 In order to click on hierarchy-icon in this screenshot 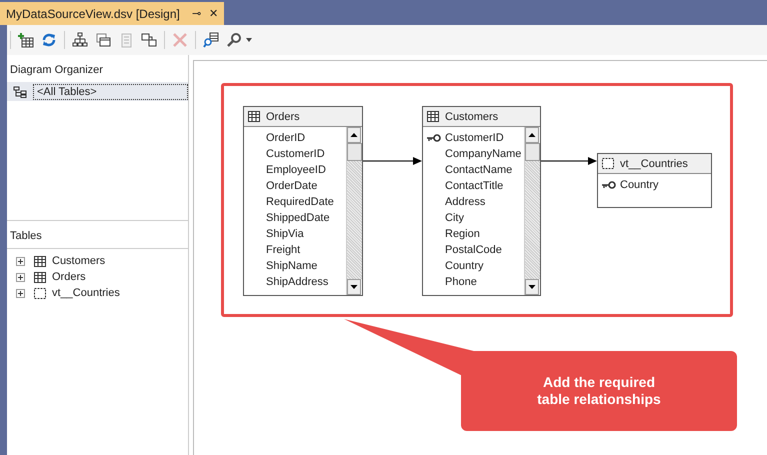, I will do `click(80, 40)`.